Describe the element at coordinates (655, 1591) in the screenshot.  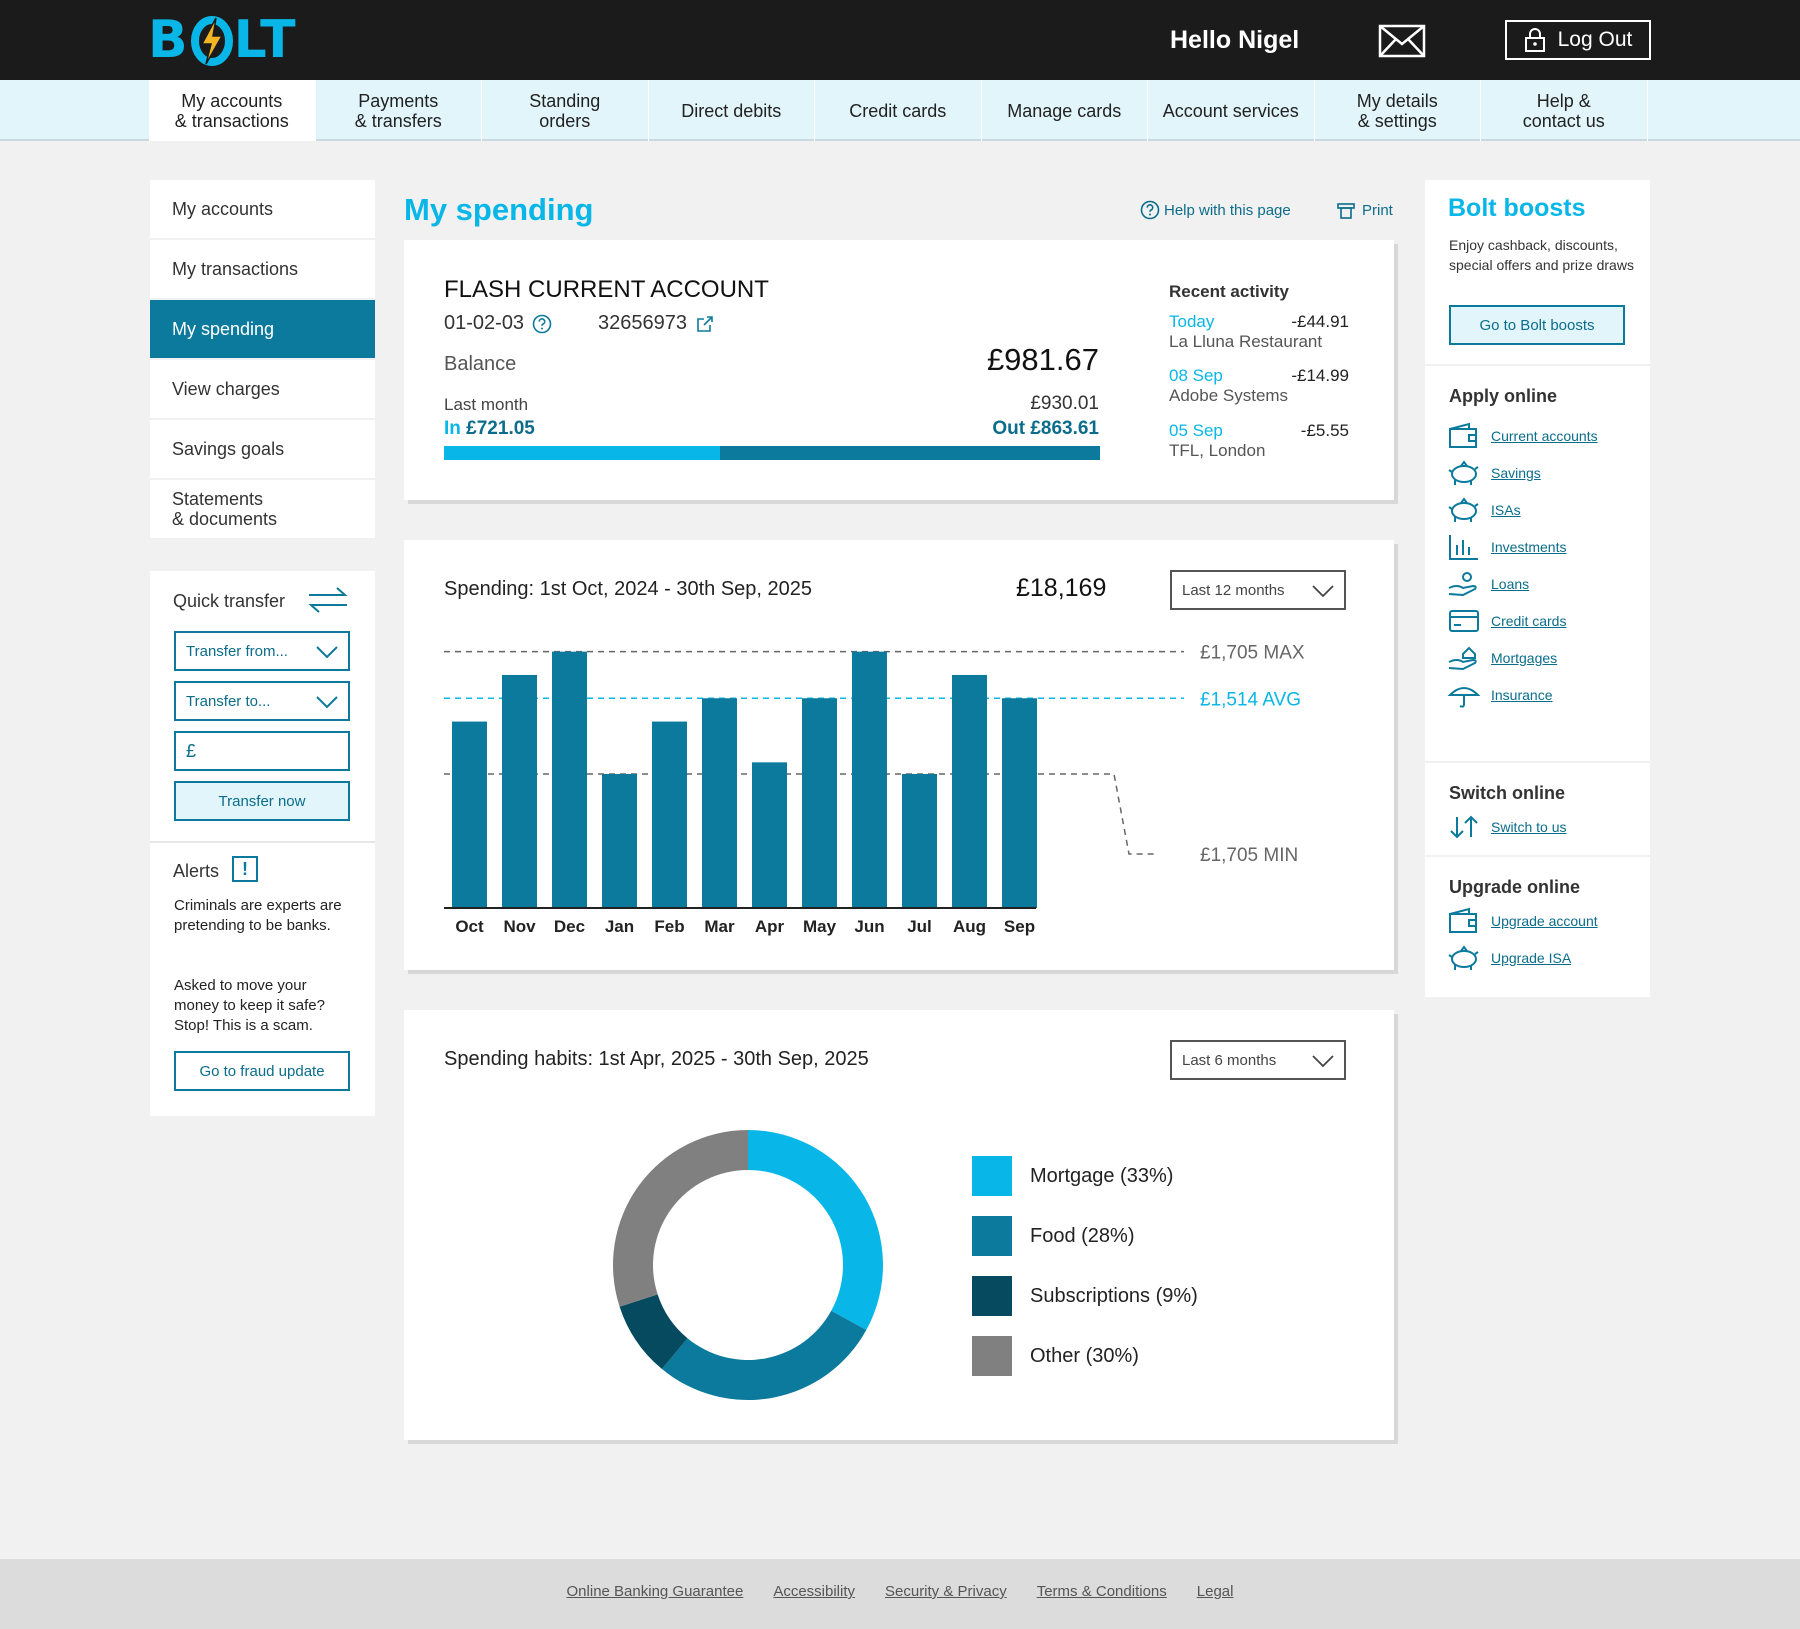
I see `footer-link: Online Banking Guarantee` at that location.